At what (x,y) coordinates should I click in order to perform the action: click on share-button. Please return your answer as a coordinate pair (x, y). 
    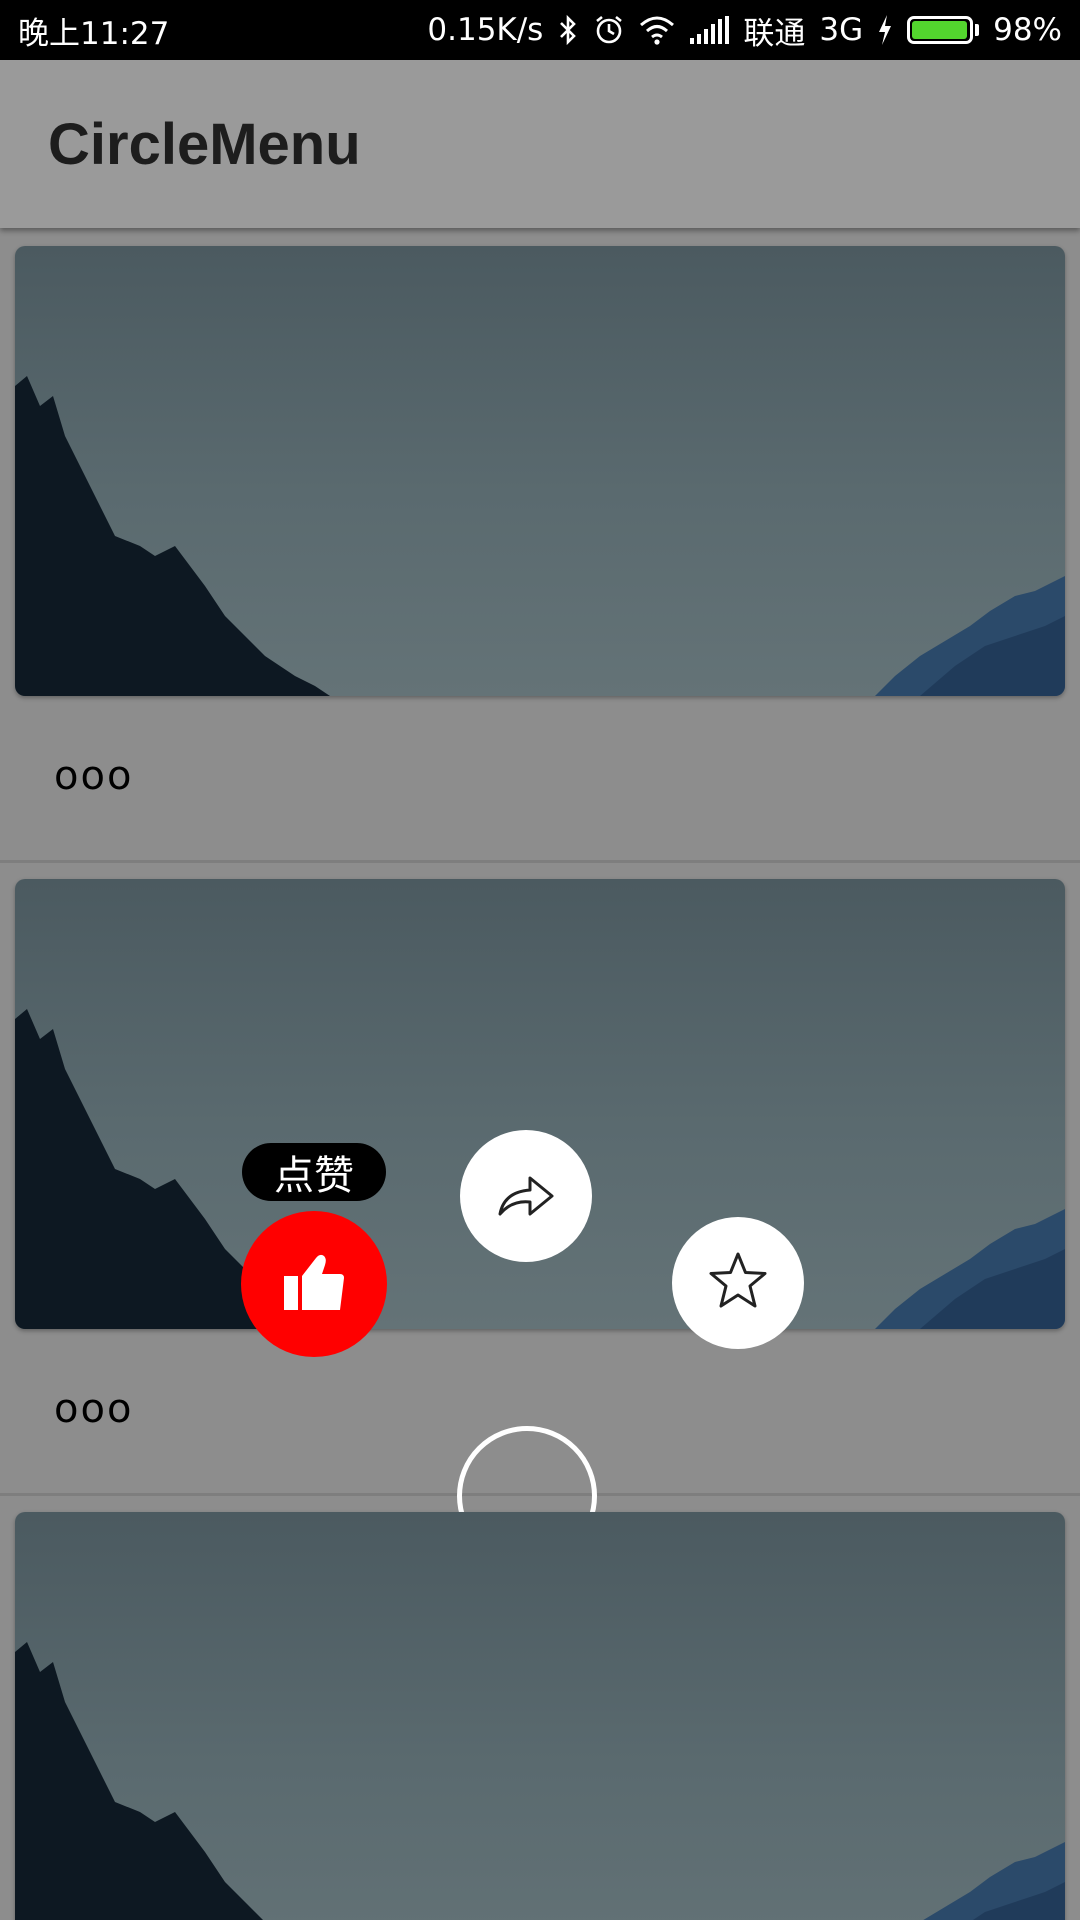
    Looking at the image, I should click on (526, 1196).